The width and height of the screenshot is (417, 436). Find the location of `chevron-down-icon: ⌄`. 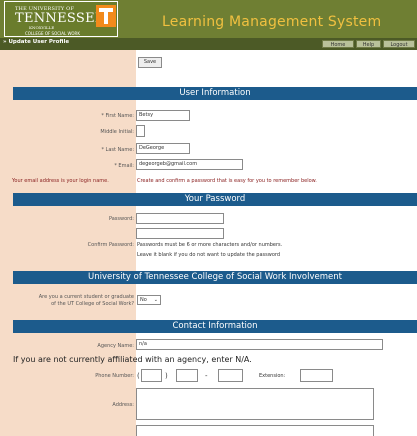

chevron-down-icon: ⌄ is located at coordinates (155, 300).